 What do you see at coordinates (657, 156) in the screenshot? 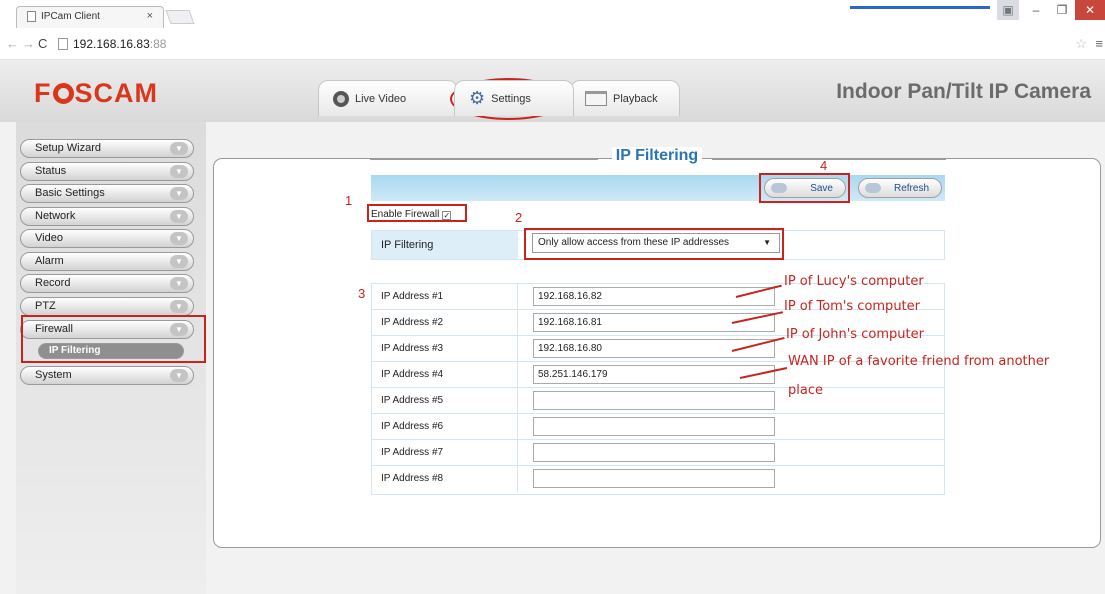
I see `page-title: IP Filtering` at bounding box center [657, 156].